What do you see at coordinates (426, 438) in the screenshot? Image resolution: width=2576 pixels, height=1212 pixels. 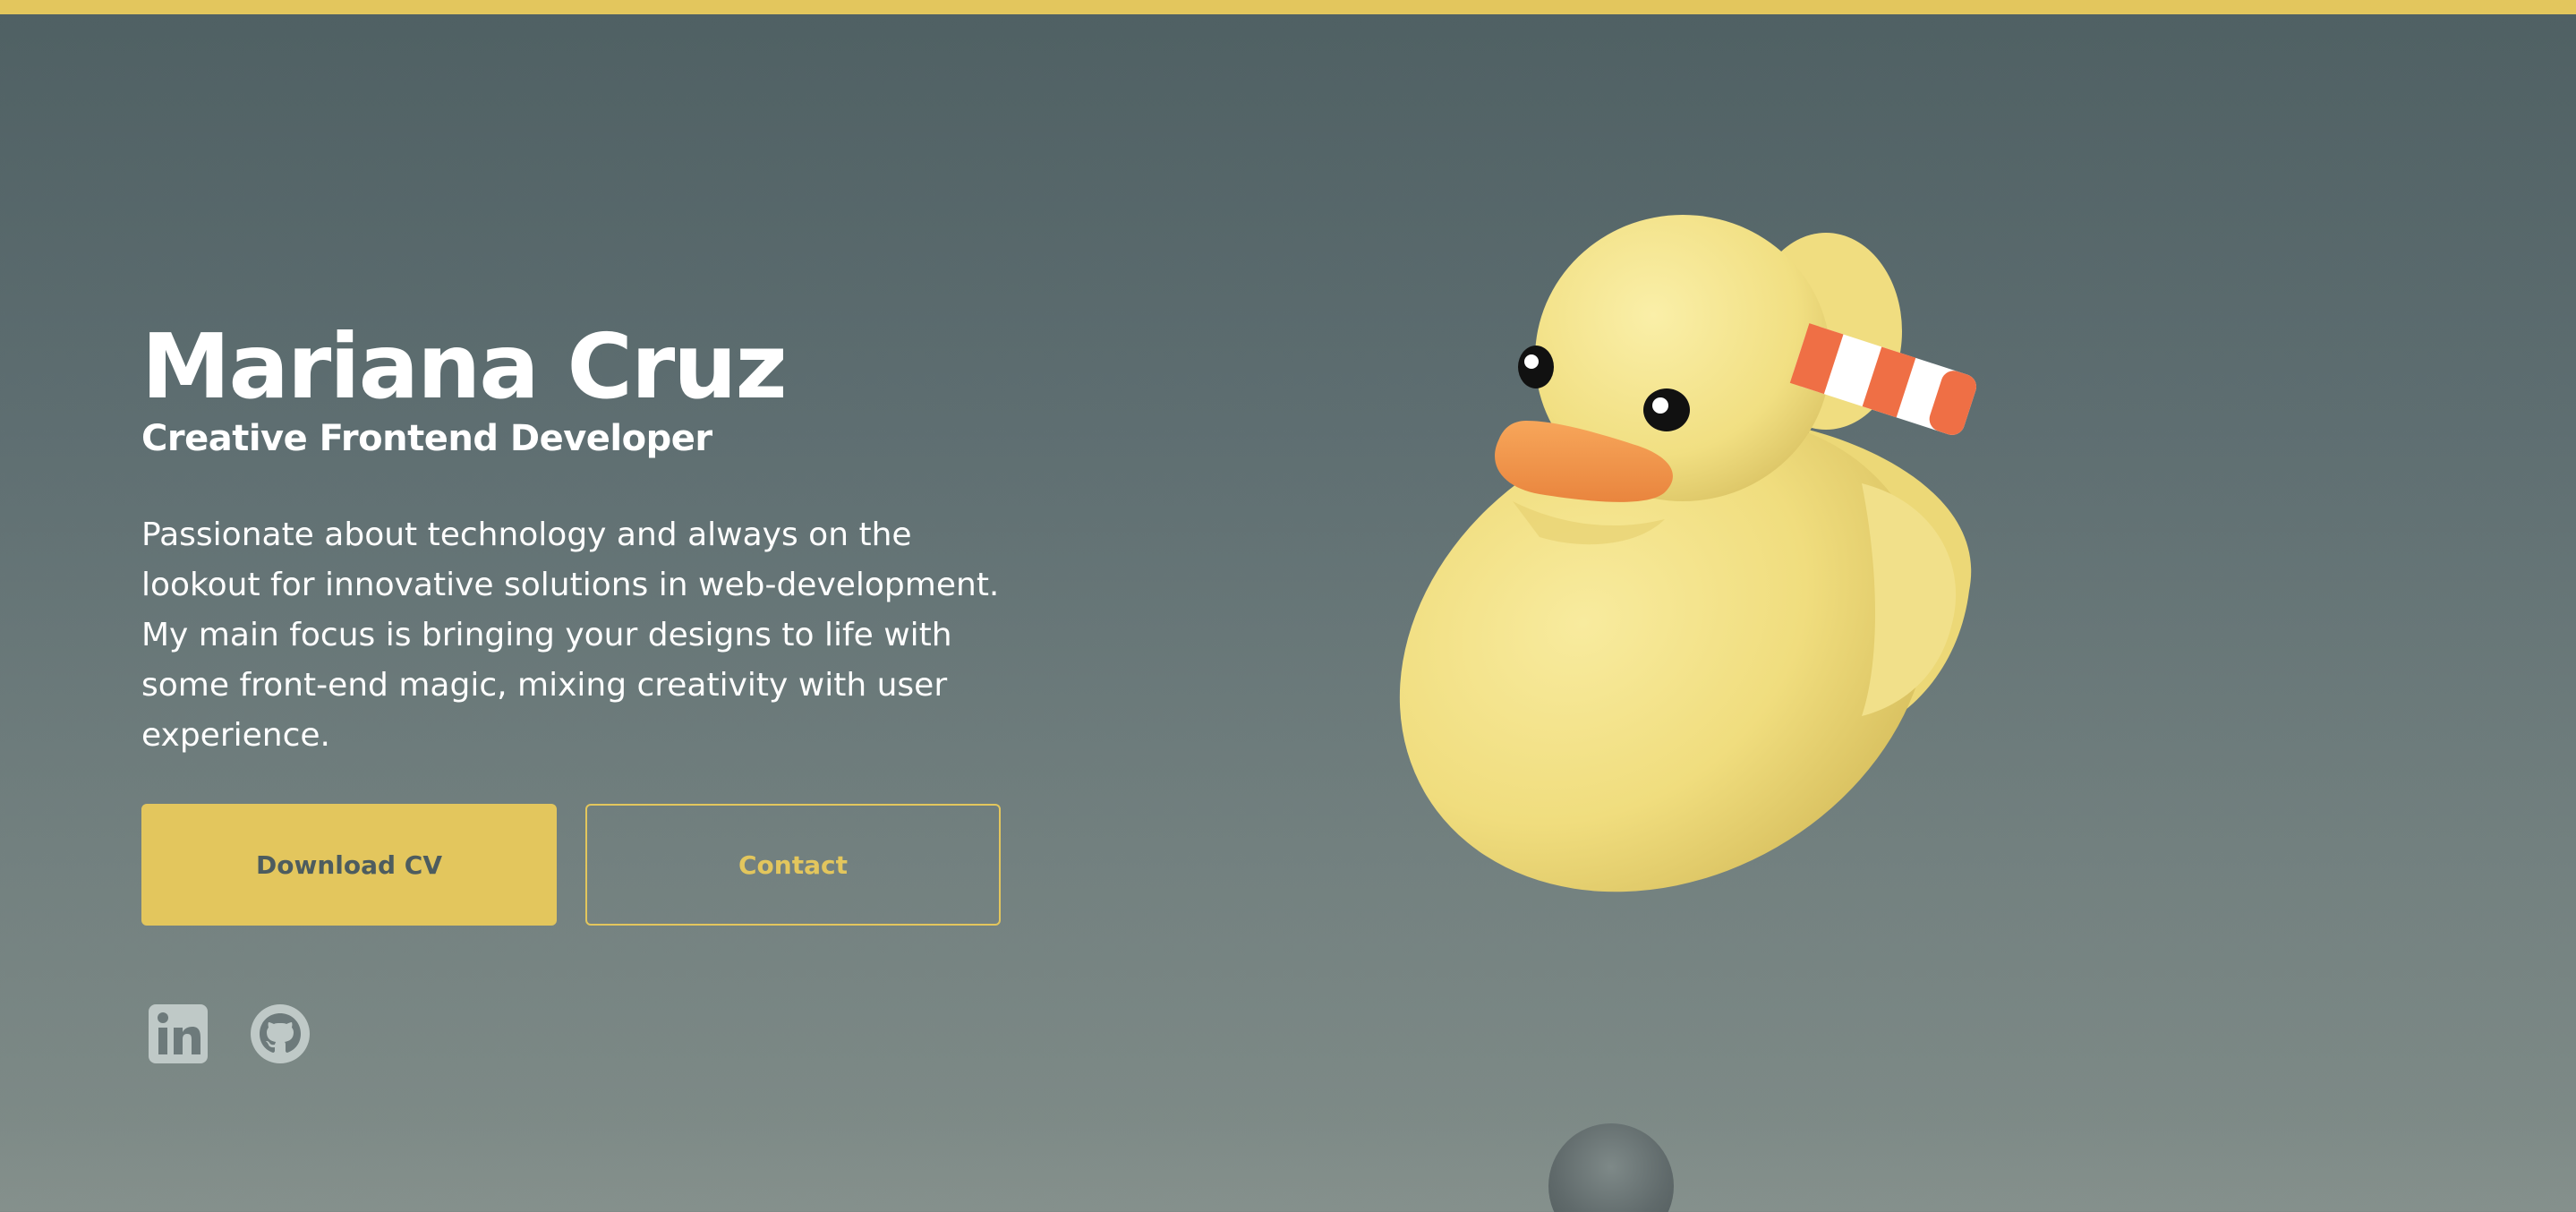 I see `hero-role: Creative Frontend Developer` at bounding box center [426, 438].